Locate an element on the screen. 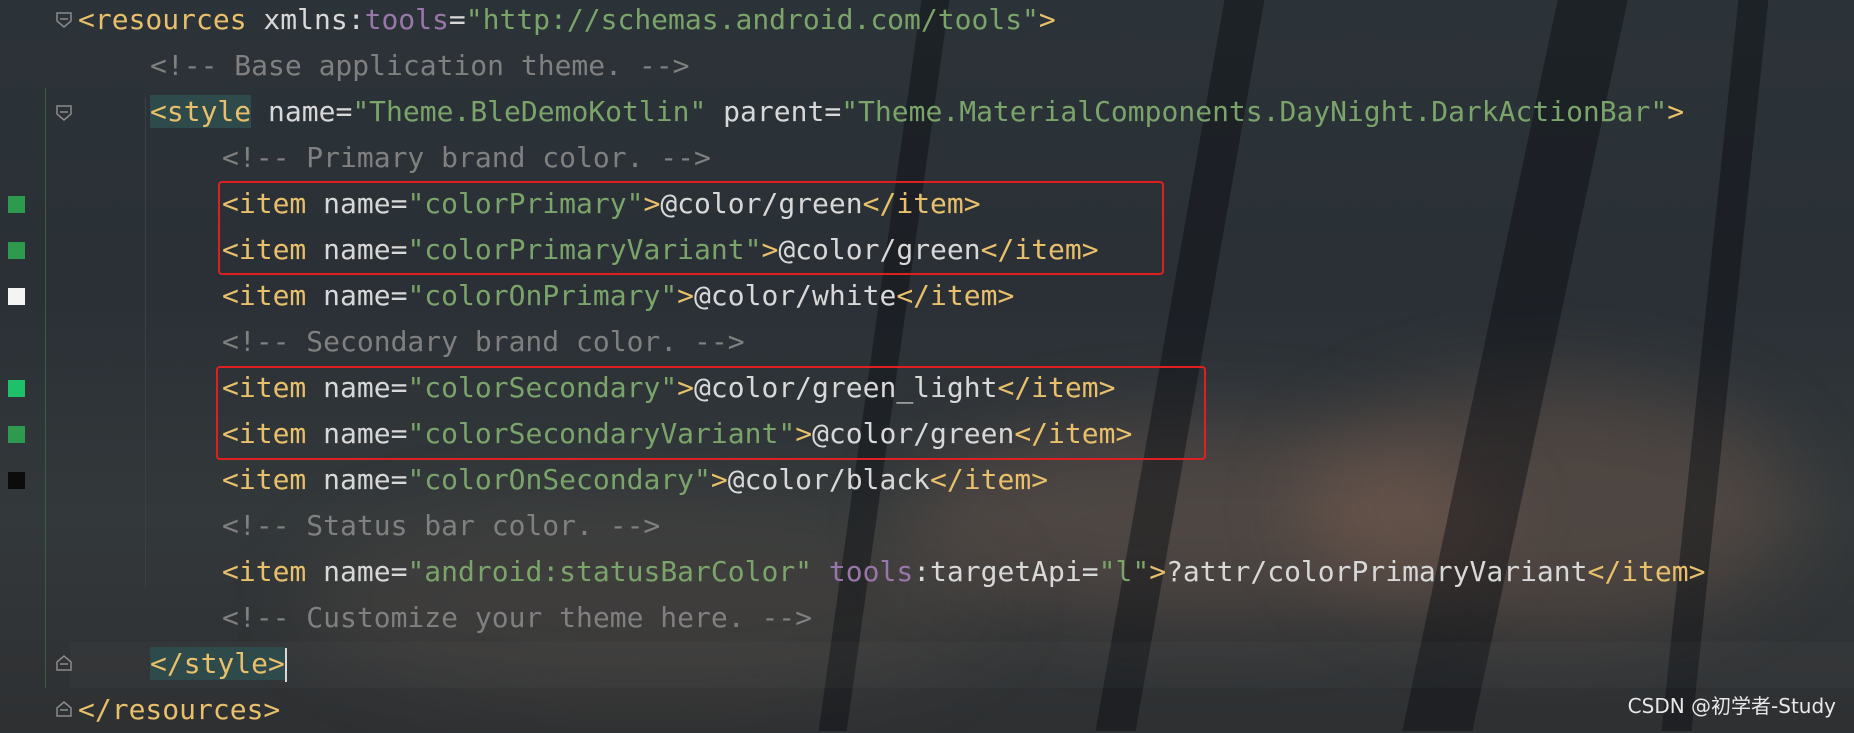 This screenshot has width=1854, height=733. code-token: ?attr/colorPrimaryVariant is located at coordinates (1377, 571).